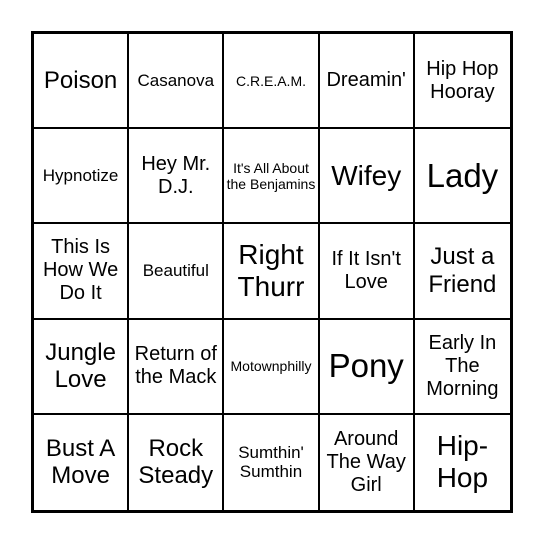 This screenshot has width=544, height=544. I want to click on bingo-cell-label: Hip-Hop, so click(462, 462).